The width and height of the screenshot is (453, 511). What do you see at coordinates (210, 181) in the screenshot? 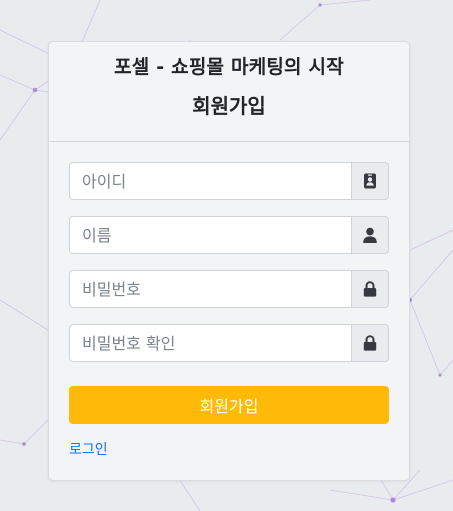
I see `username-input` at bounding box center [210, 181].